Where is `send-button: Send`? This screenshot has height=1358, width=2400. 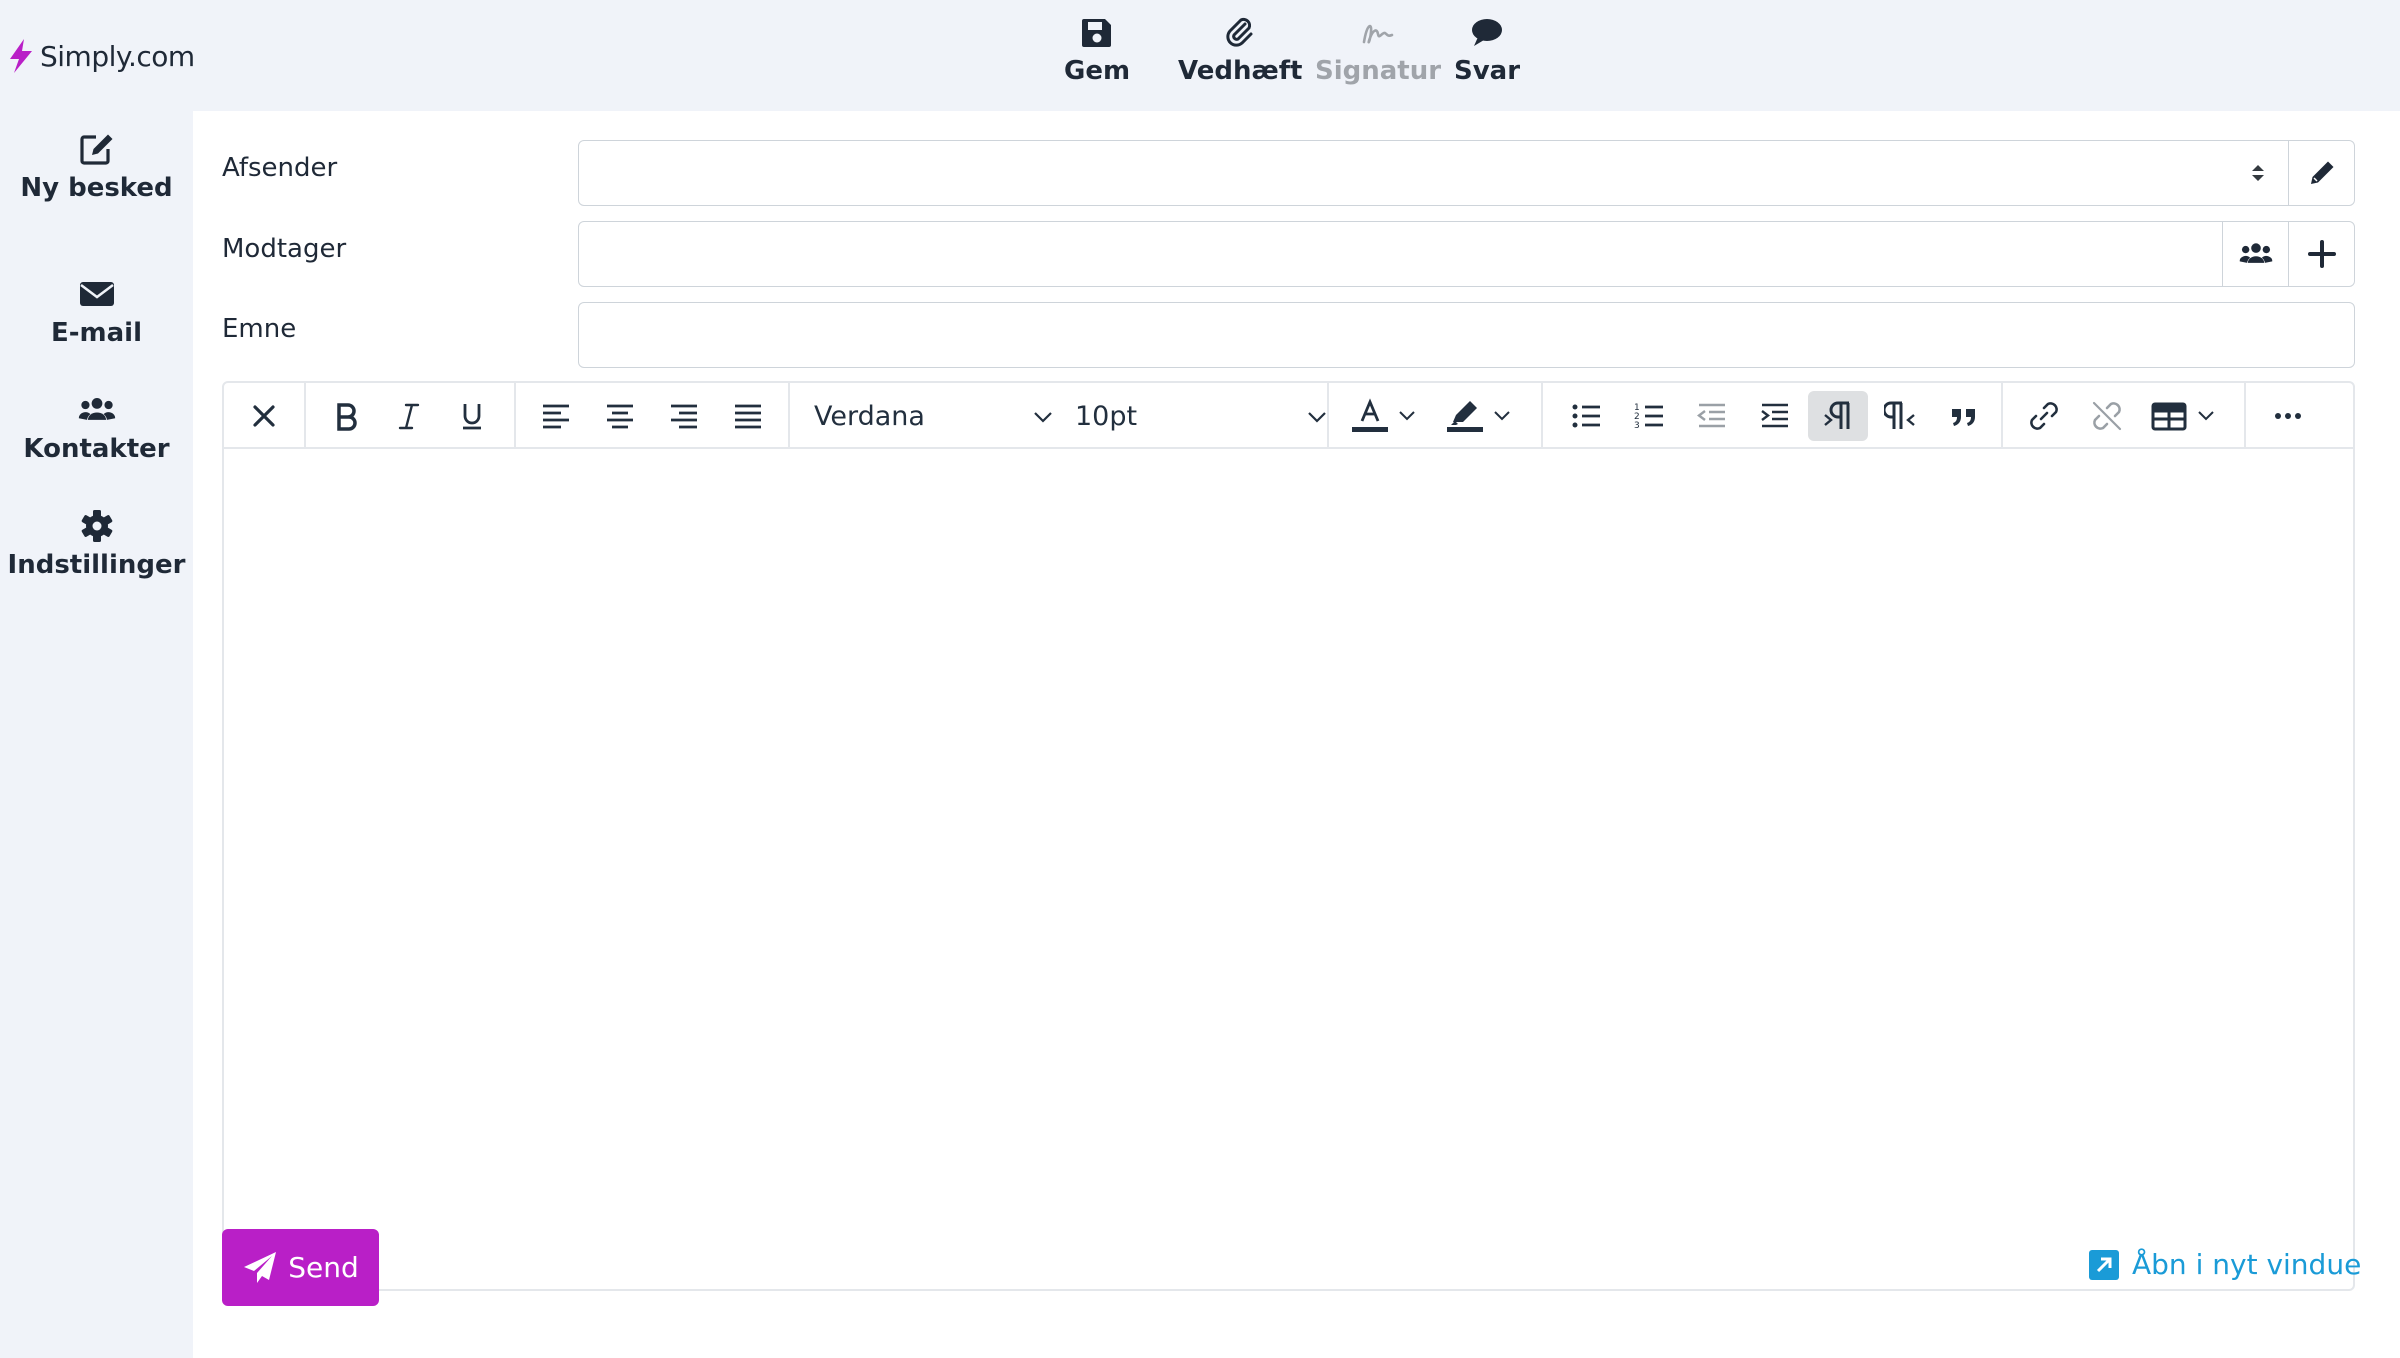
send-button: Send is located at coordinates (300, 1267).